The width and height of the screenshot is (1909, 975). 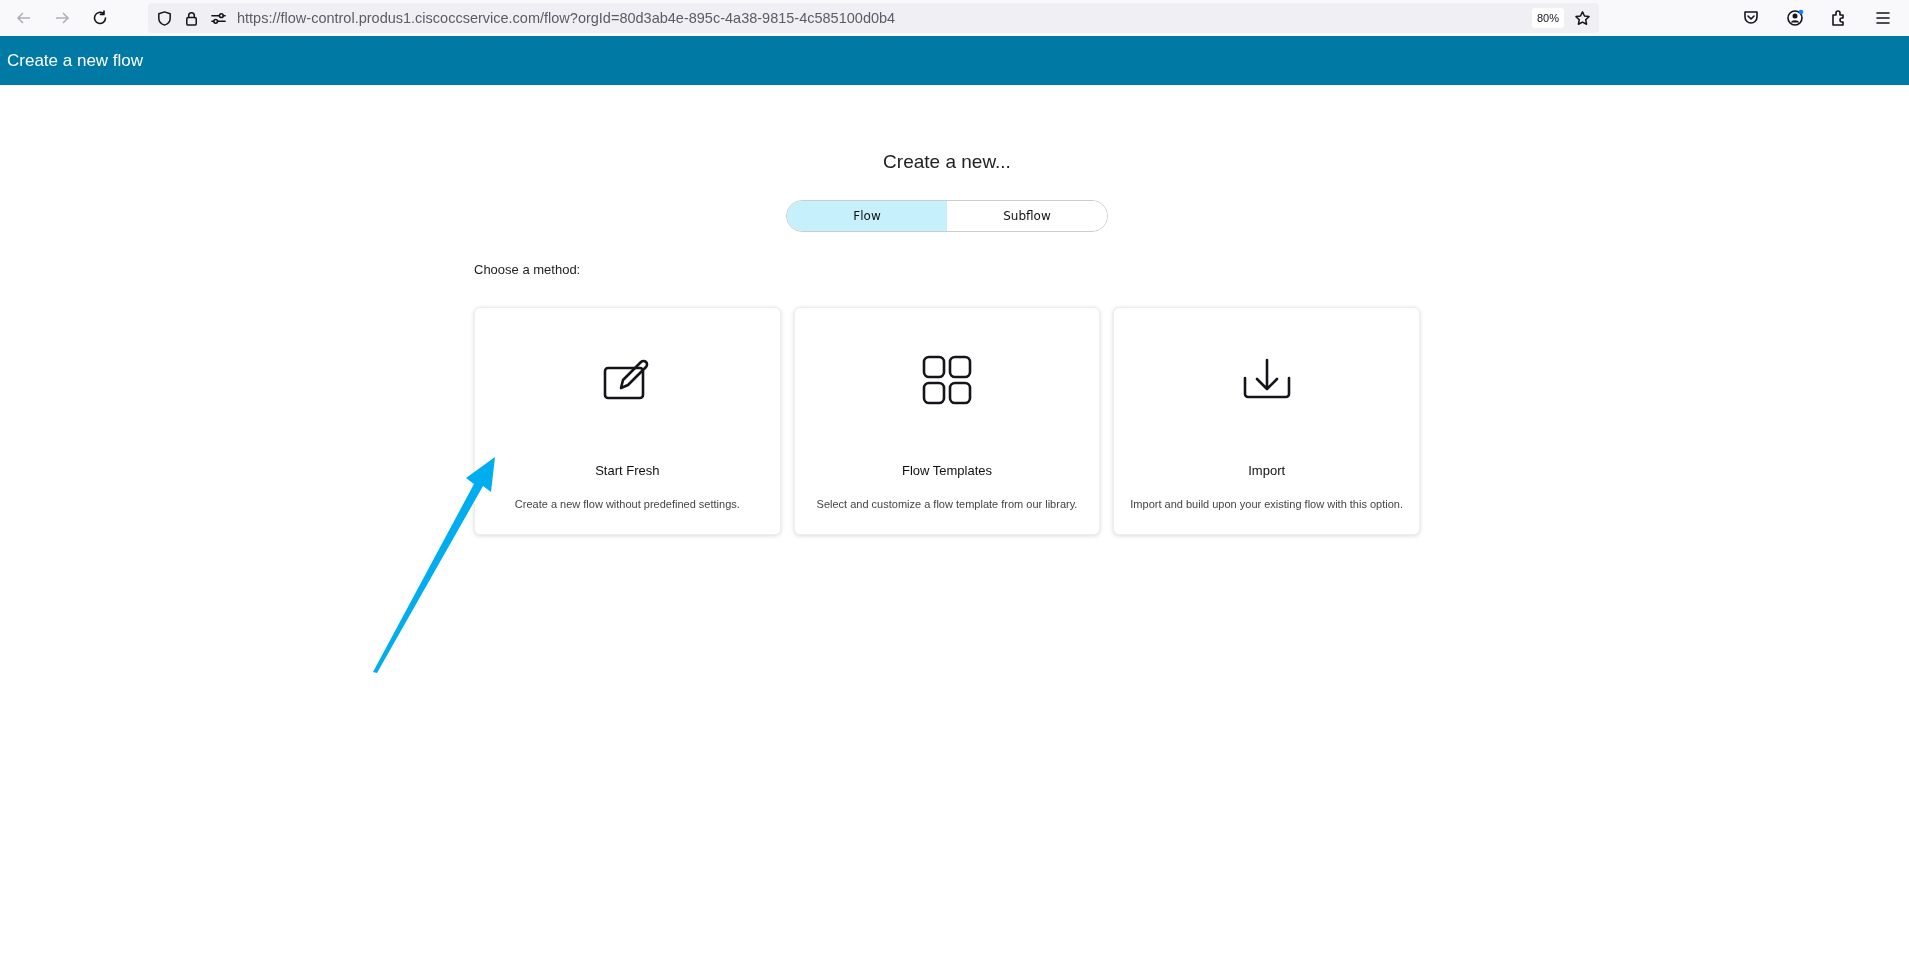 I want to click on tab: Flow, so click(x=867, y=216).